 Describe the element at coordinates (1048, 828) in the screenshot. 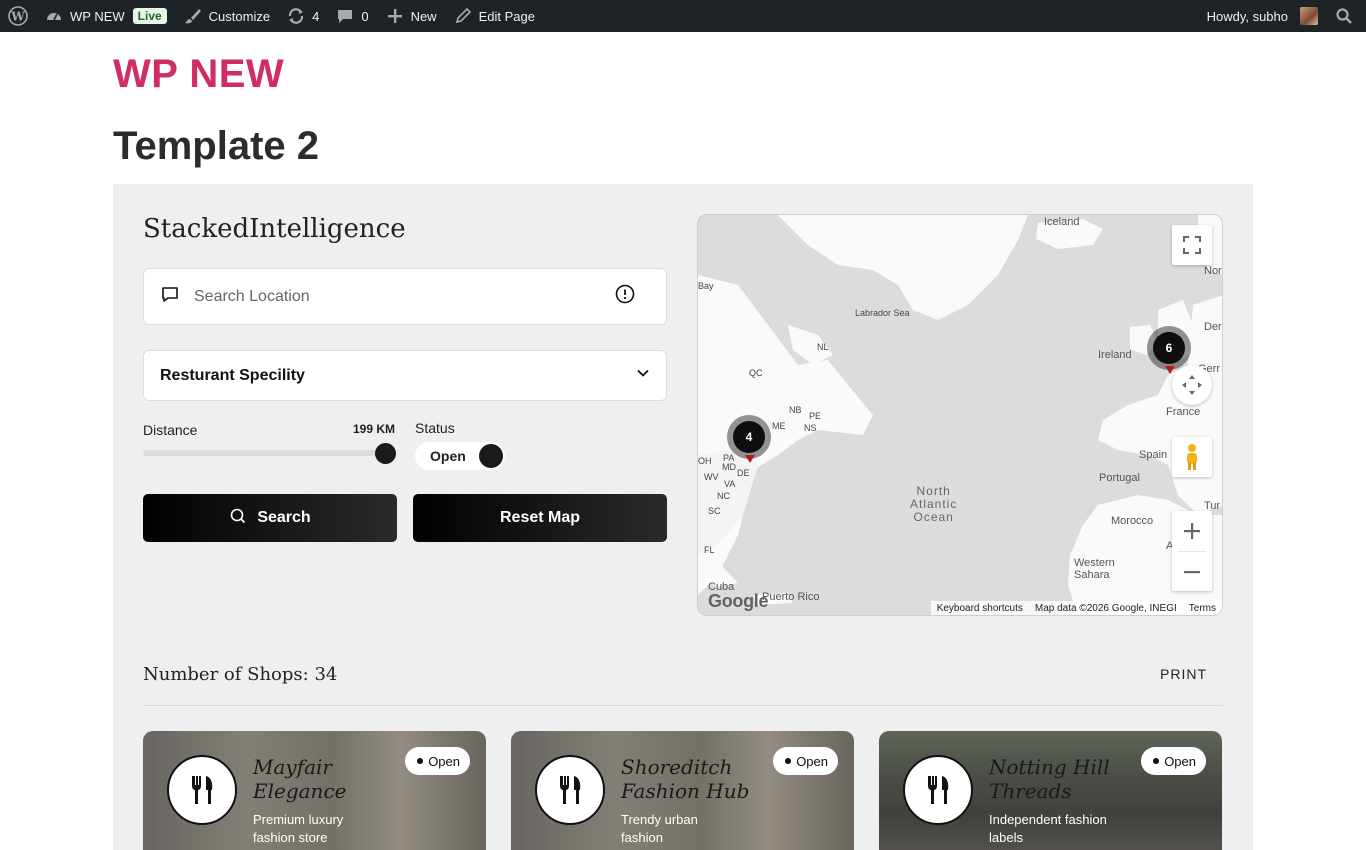

I see `shop-description: Independent fashion labels` at that location.